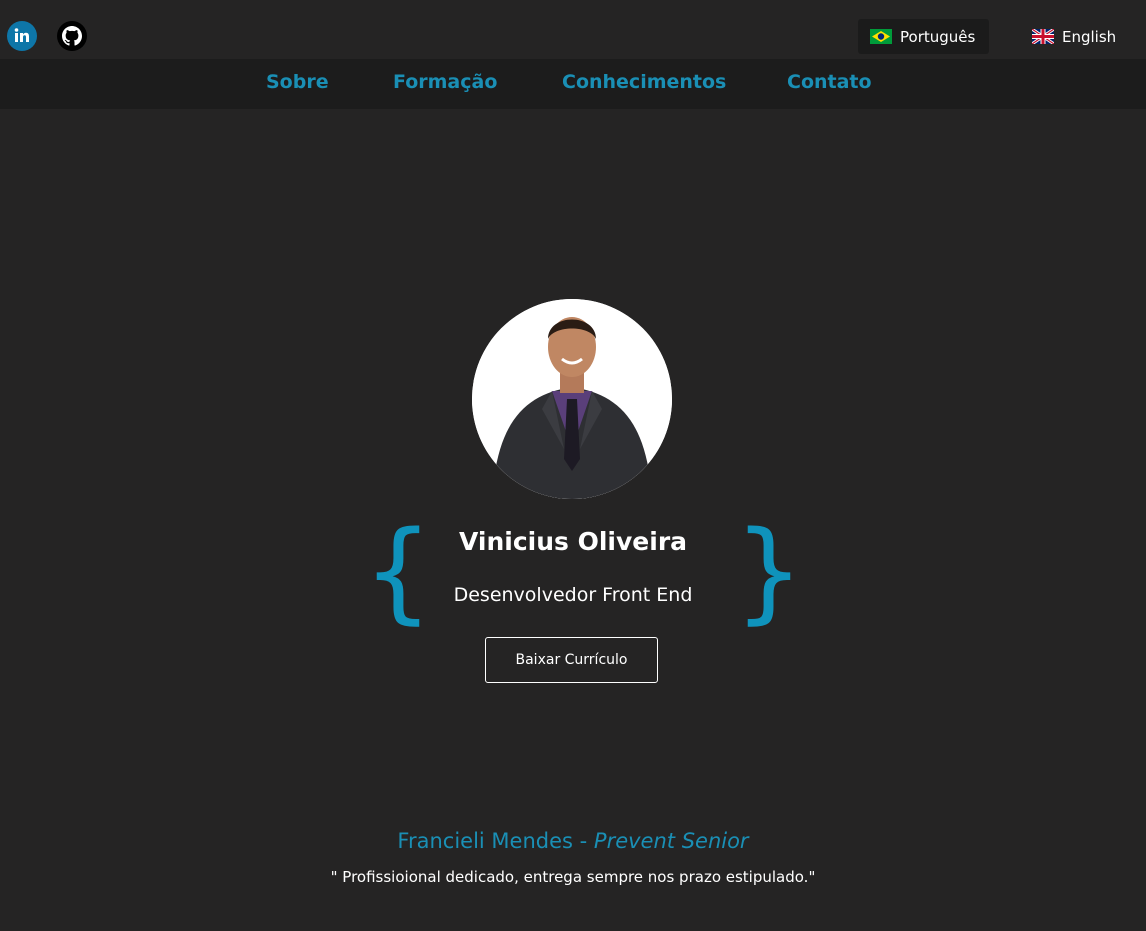 The image size is (1146, 931). I want to click on linkedin-icon, so click(21, 35).